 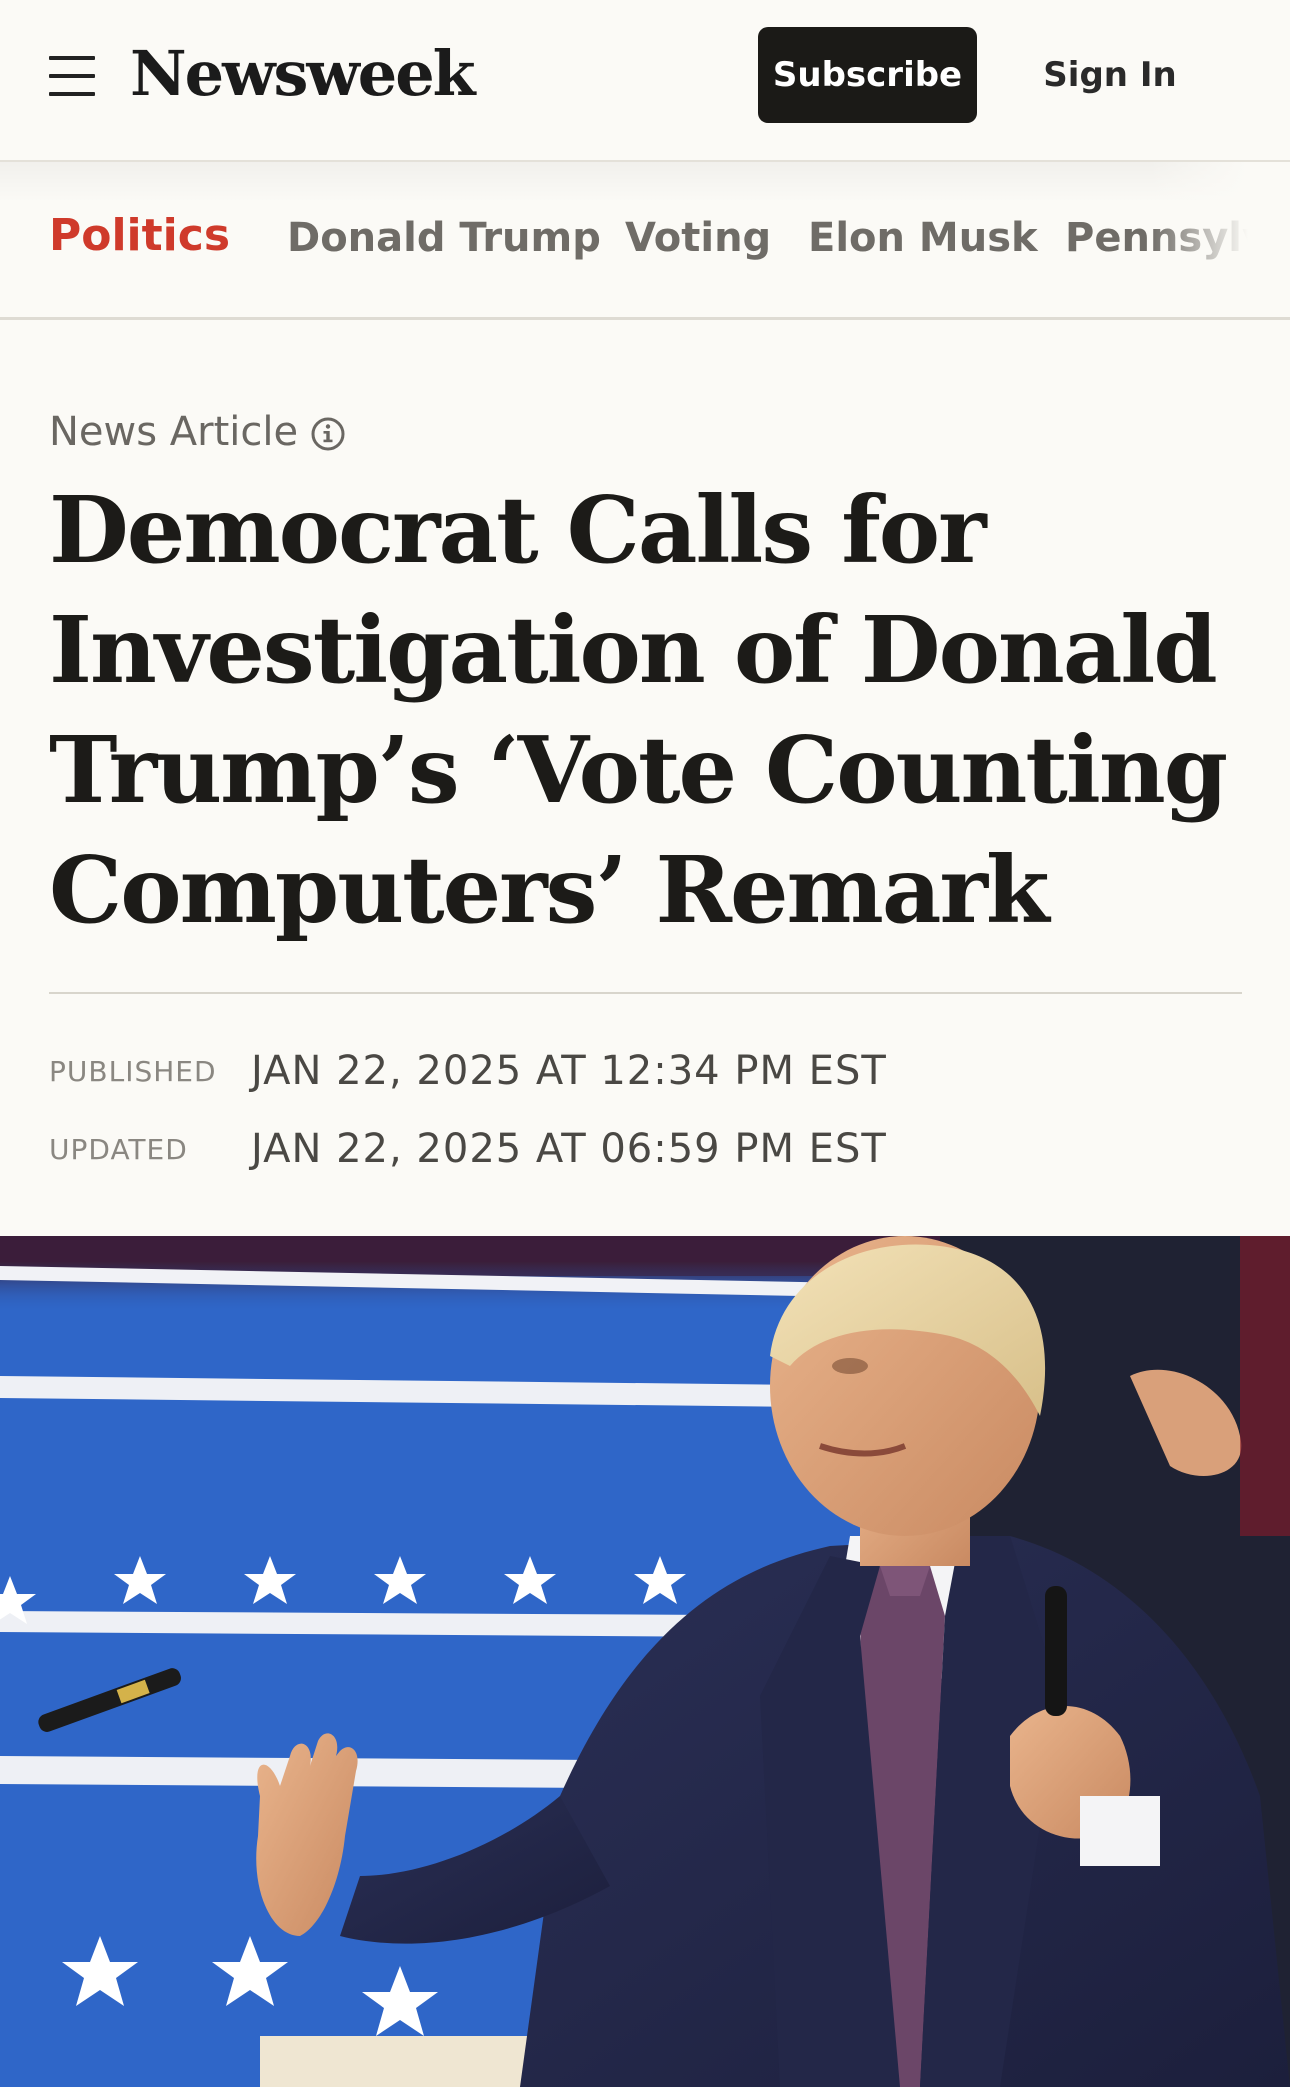 What do you see at coordinates (328, 434) in the screenshot?
I see `info-icon` at bounding box center [328, 434].